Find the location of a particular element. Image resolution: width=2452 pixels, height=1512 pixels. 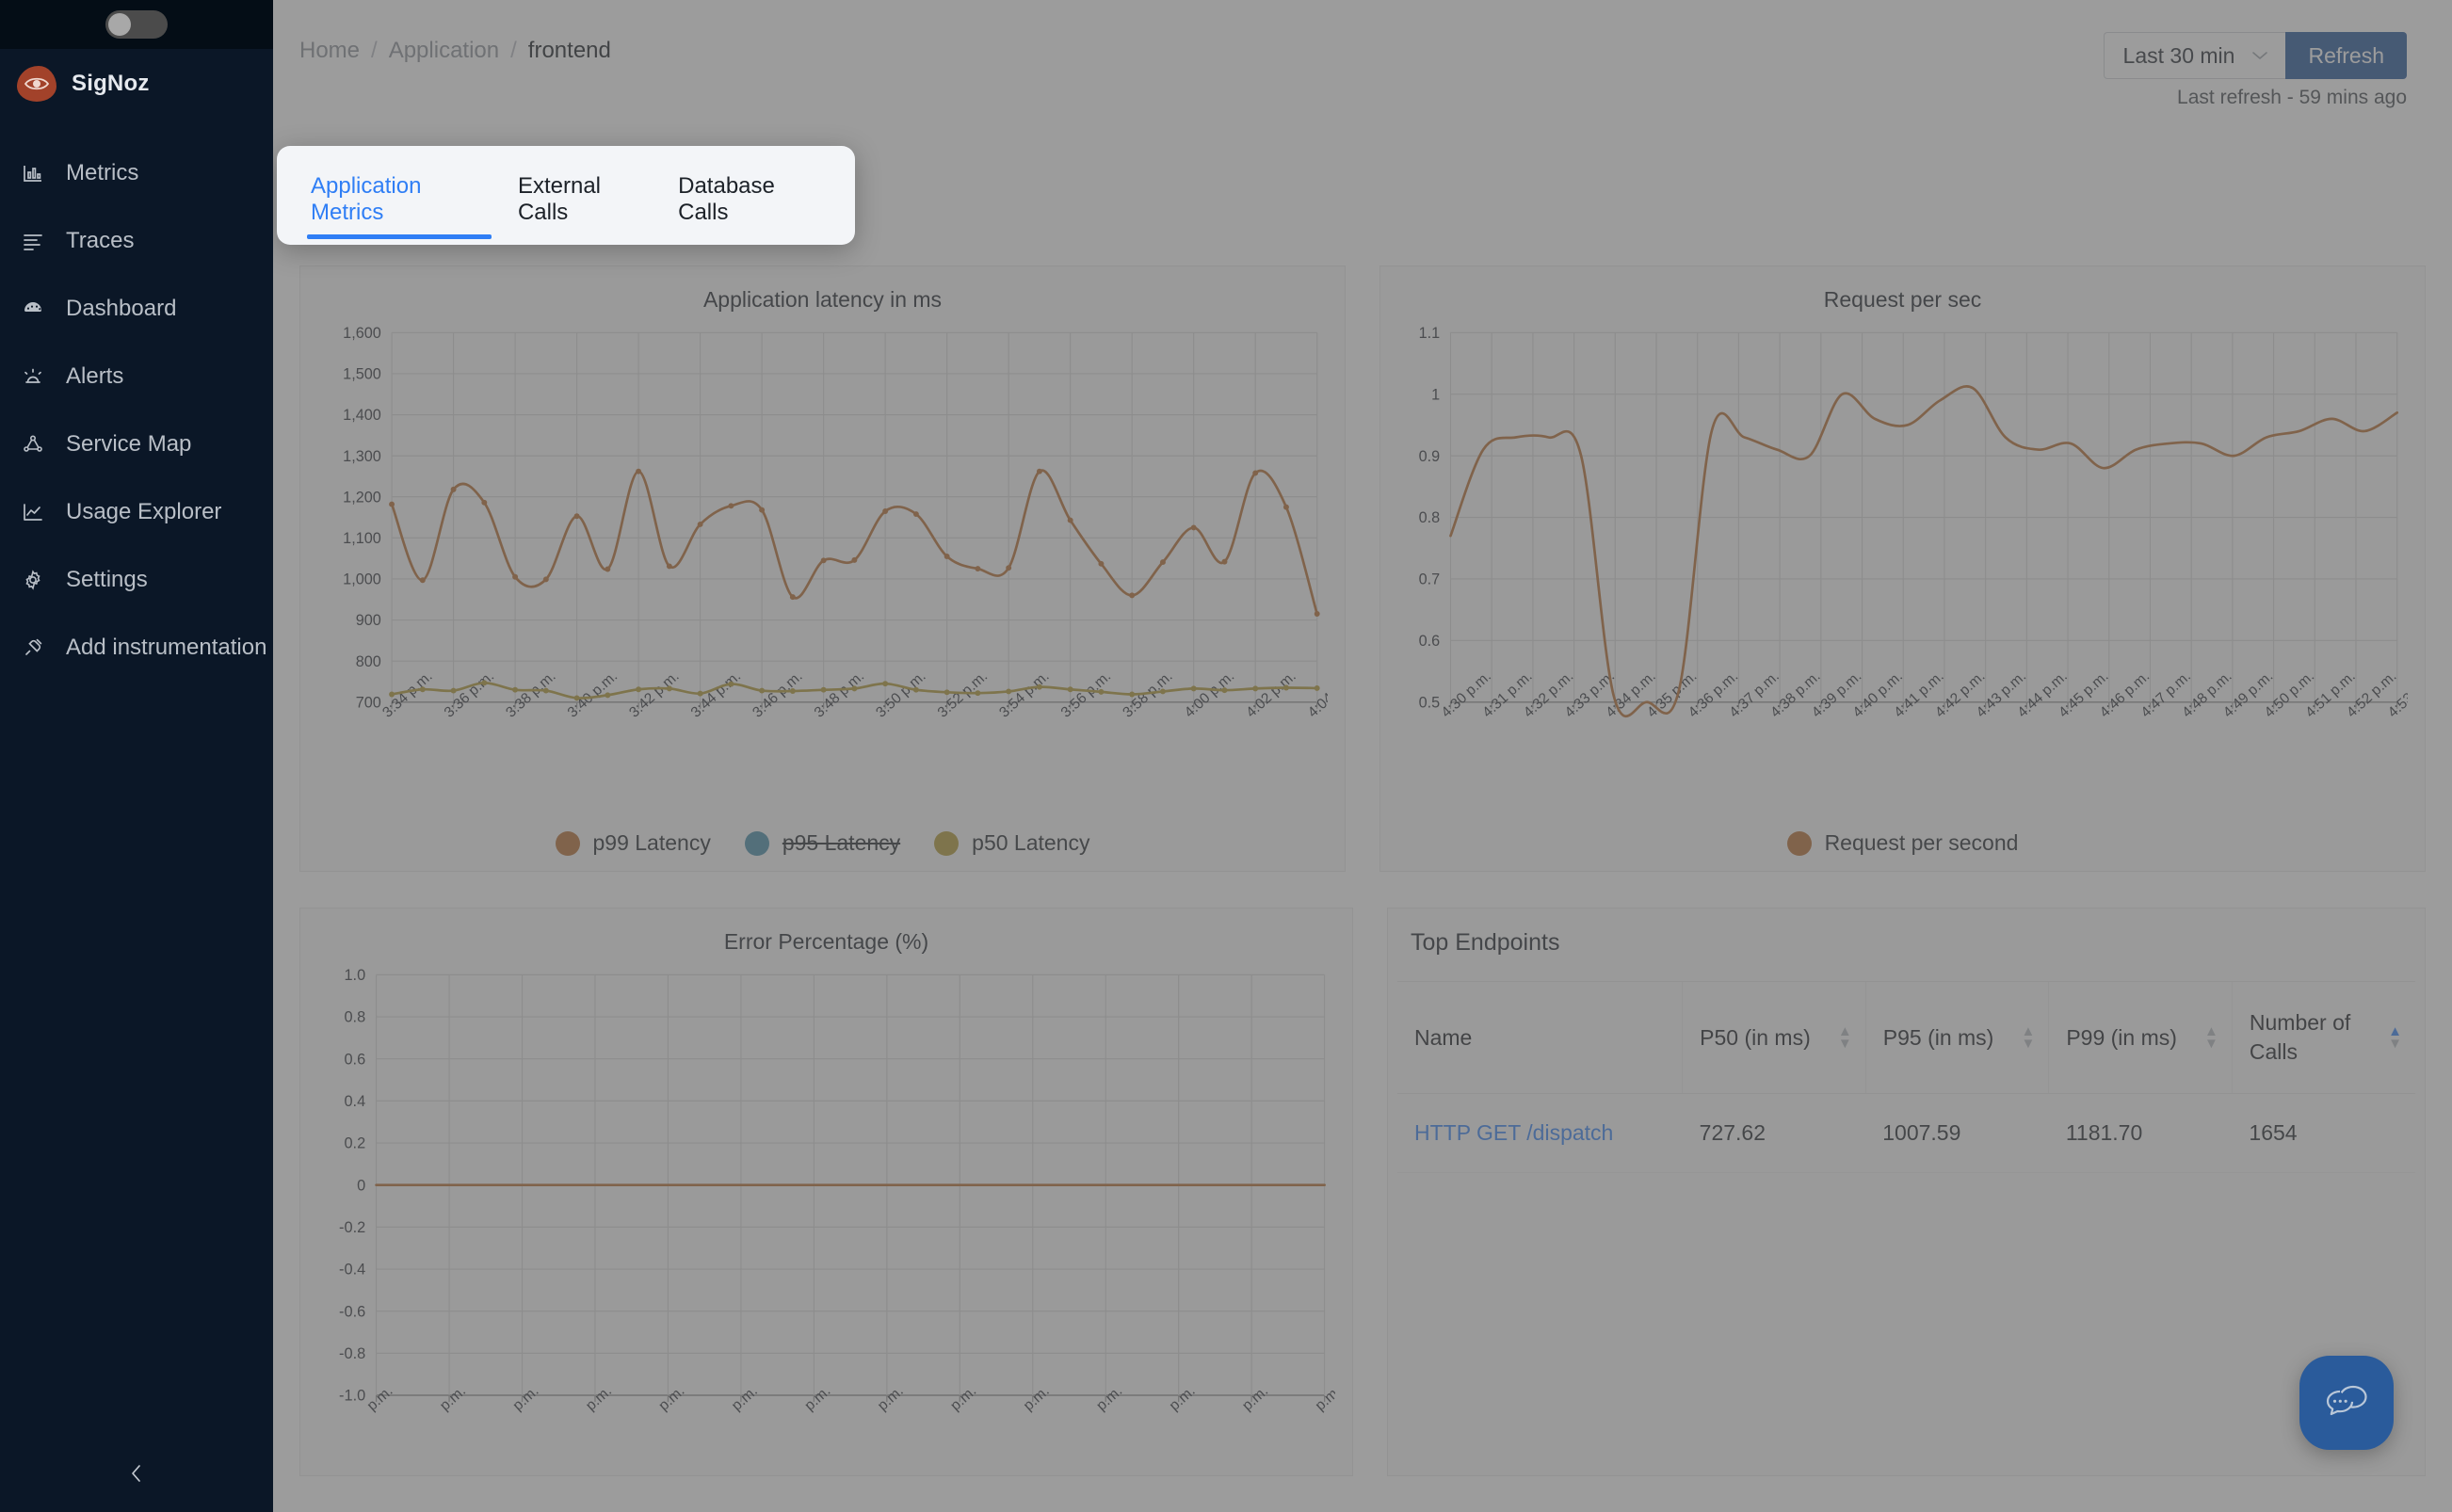

svg-text: -0.6 is located at coordinates (352, 1312).